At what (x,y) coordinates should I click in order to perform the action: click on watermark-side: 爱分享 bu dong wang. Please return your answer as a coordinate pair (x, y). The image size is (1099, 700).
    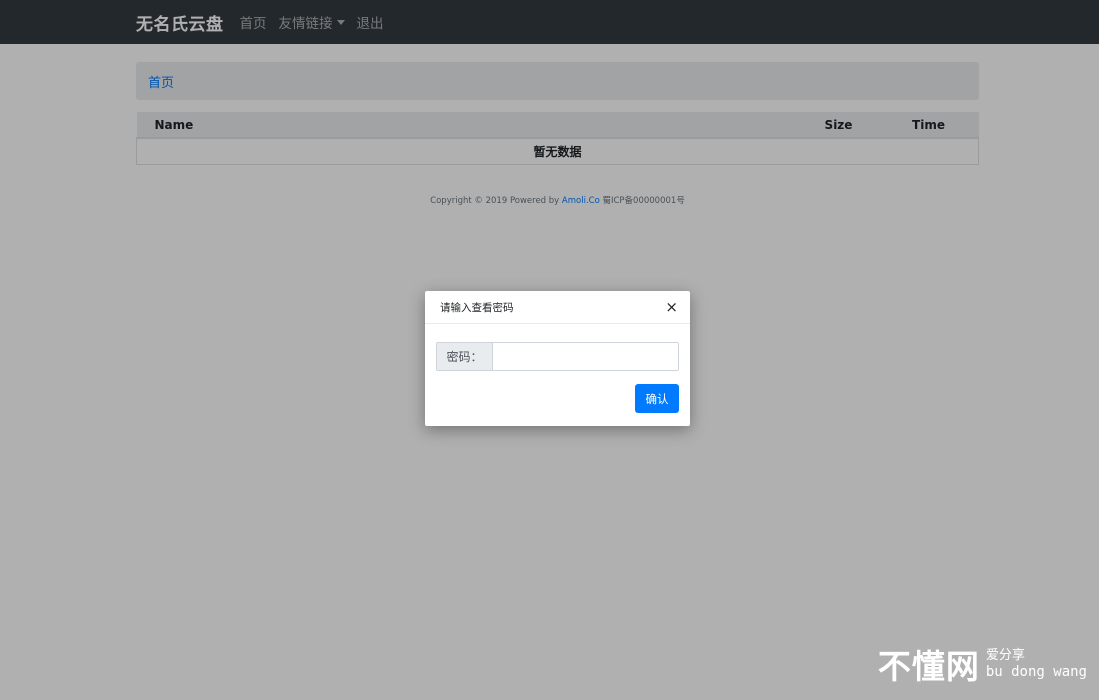
    Looking at the image, I should click on (1036, 664).